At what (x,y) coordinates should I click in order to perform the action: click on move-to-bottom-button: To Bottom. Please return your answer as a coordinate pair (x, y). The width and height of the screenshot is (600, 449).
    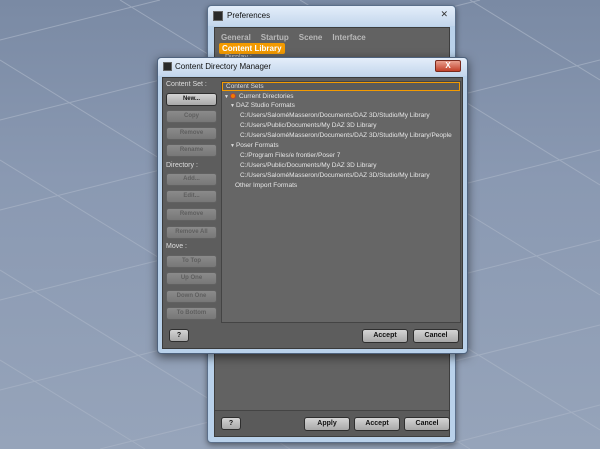
    Looking at the image, I should click on (191, 313).